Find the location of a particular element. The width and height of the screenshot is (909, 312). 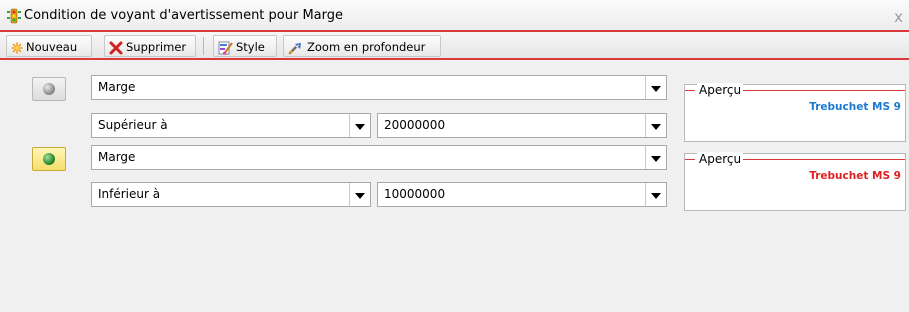

drill-down-button-label: Zoom en profondeur is located at coordinates (366, 47).